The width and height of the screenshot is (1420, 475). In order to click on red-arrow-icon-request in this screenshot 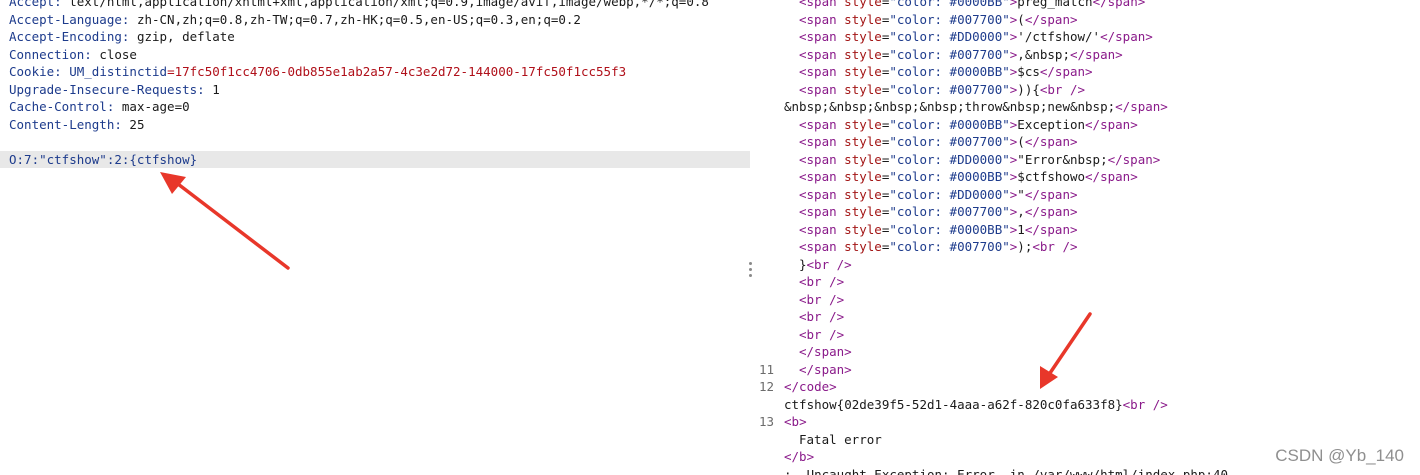, I will do `click(225, 221)`.